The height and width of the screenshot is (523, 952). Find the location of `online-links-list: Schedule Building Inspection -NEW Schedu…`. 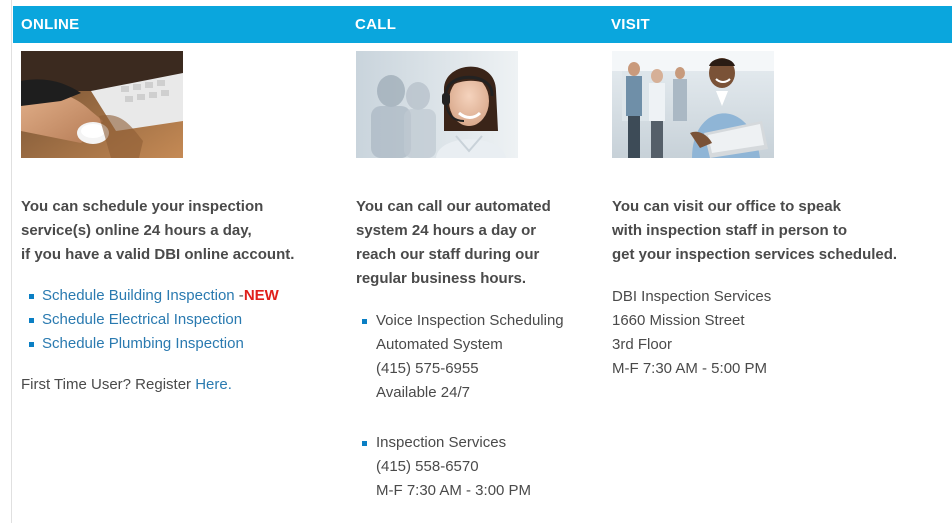

online-links-list: Schedule Building Inspection -NEW Schedu… is located at coordinates (177, 320).